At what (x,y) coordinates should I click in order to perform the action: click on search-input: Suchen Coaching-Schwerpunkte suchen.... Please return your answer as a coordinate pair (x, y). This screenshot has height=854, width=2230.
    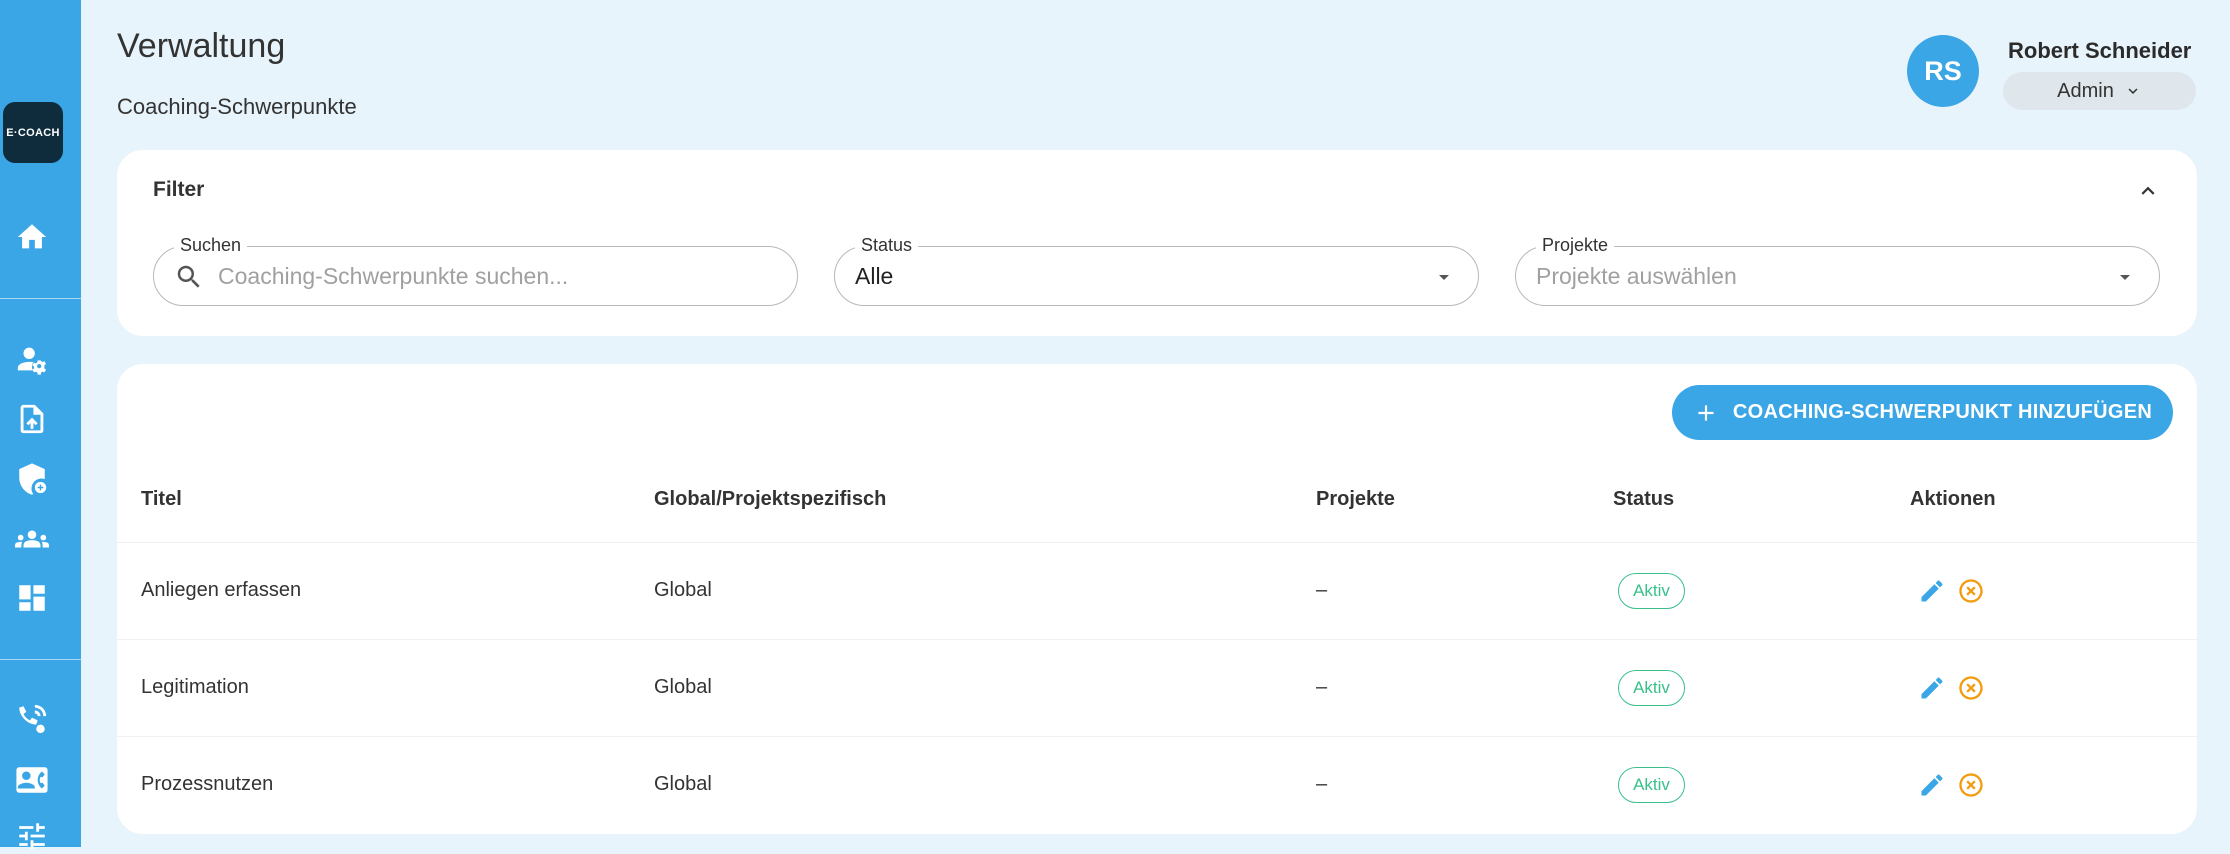
    Looking at the image, I should click on (475, 270).